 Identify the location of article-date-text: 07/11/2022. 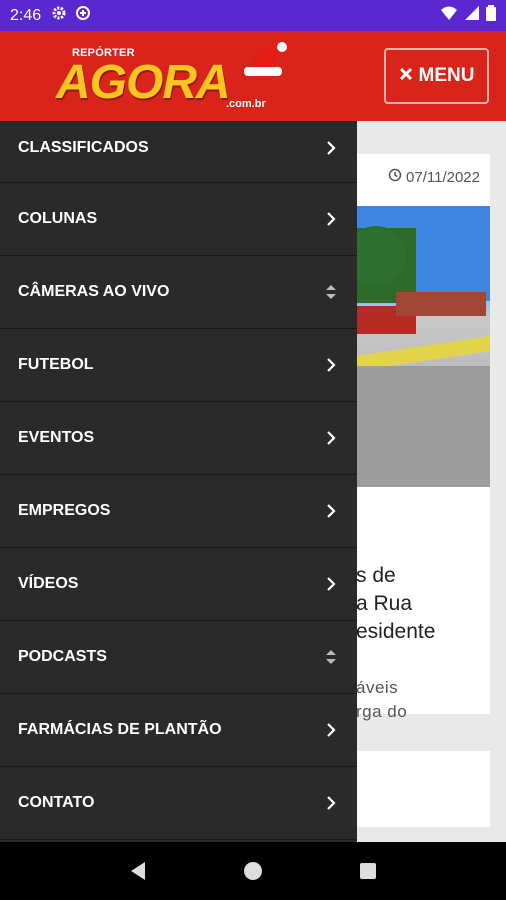
(443, 177).